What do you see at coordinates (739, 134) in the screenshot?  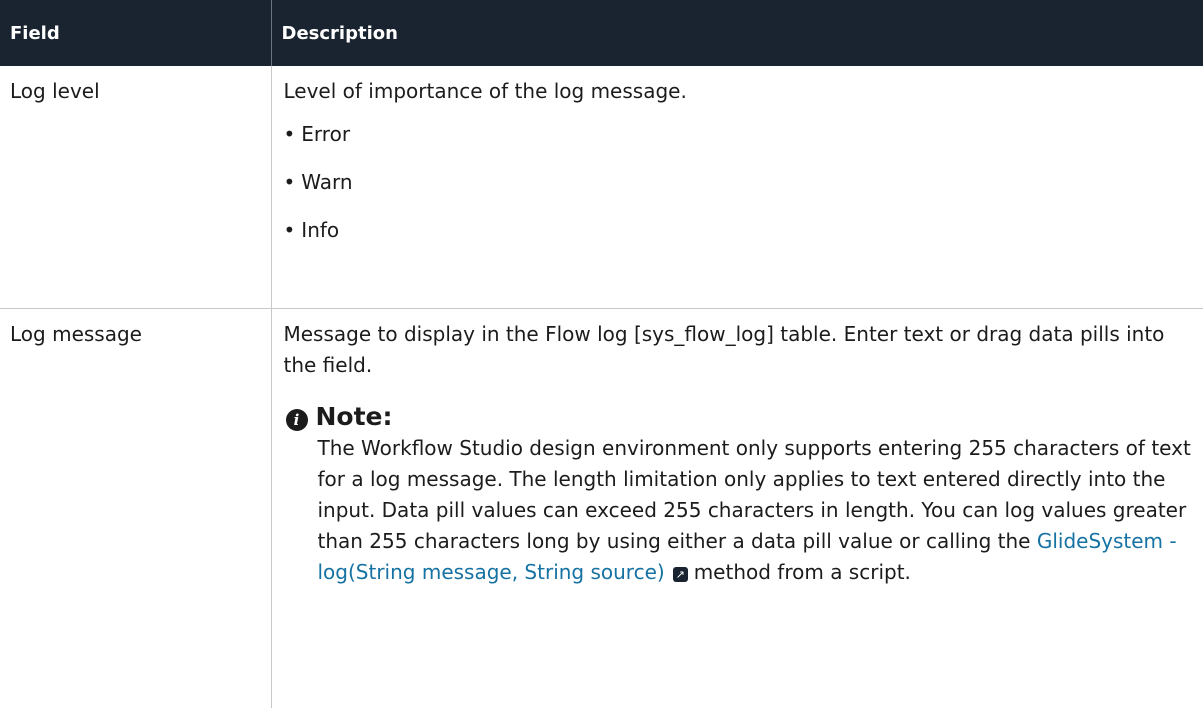 I see `list-item: • Error` at bounding box center [739, 134].